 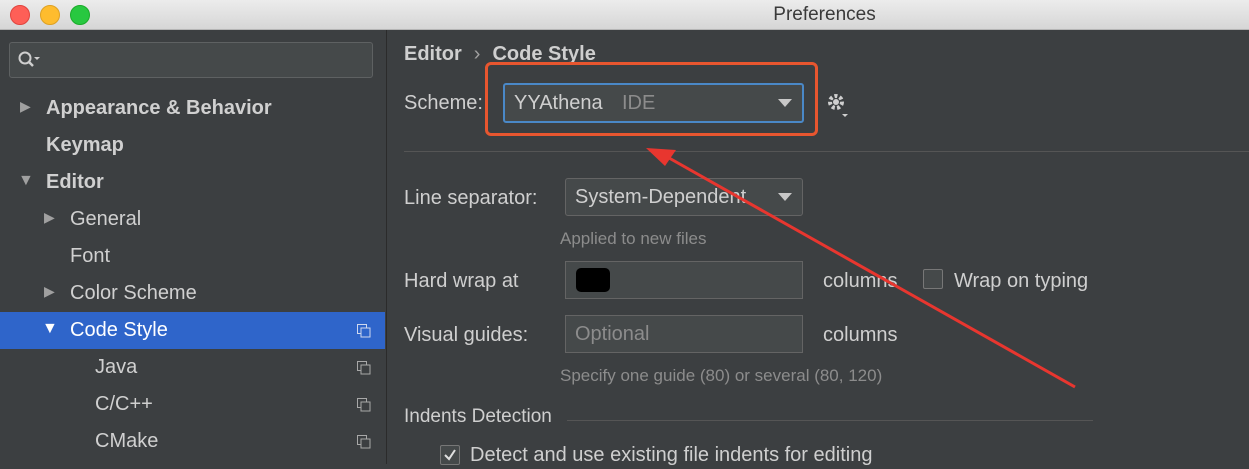 What do you see at coordinates (90, 256) in the screenshot?
I see `tree-item-font: Font` at bounding box center [90, 256].